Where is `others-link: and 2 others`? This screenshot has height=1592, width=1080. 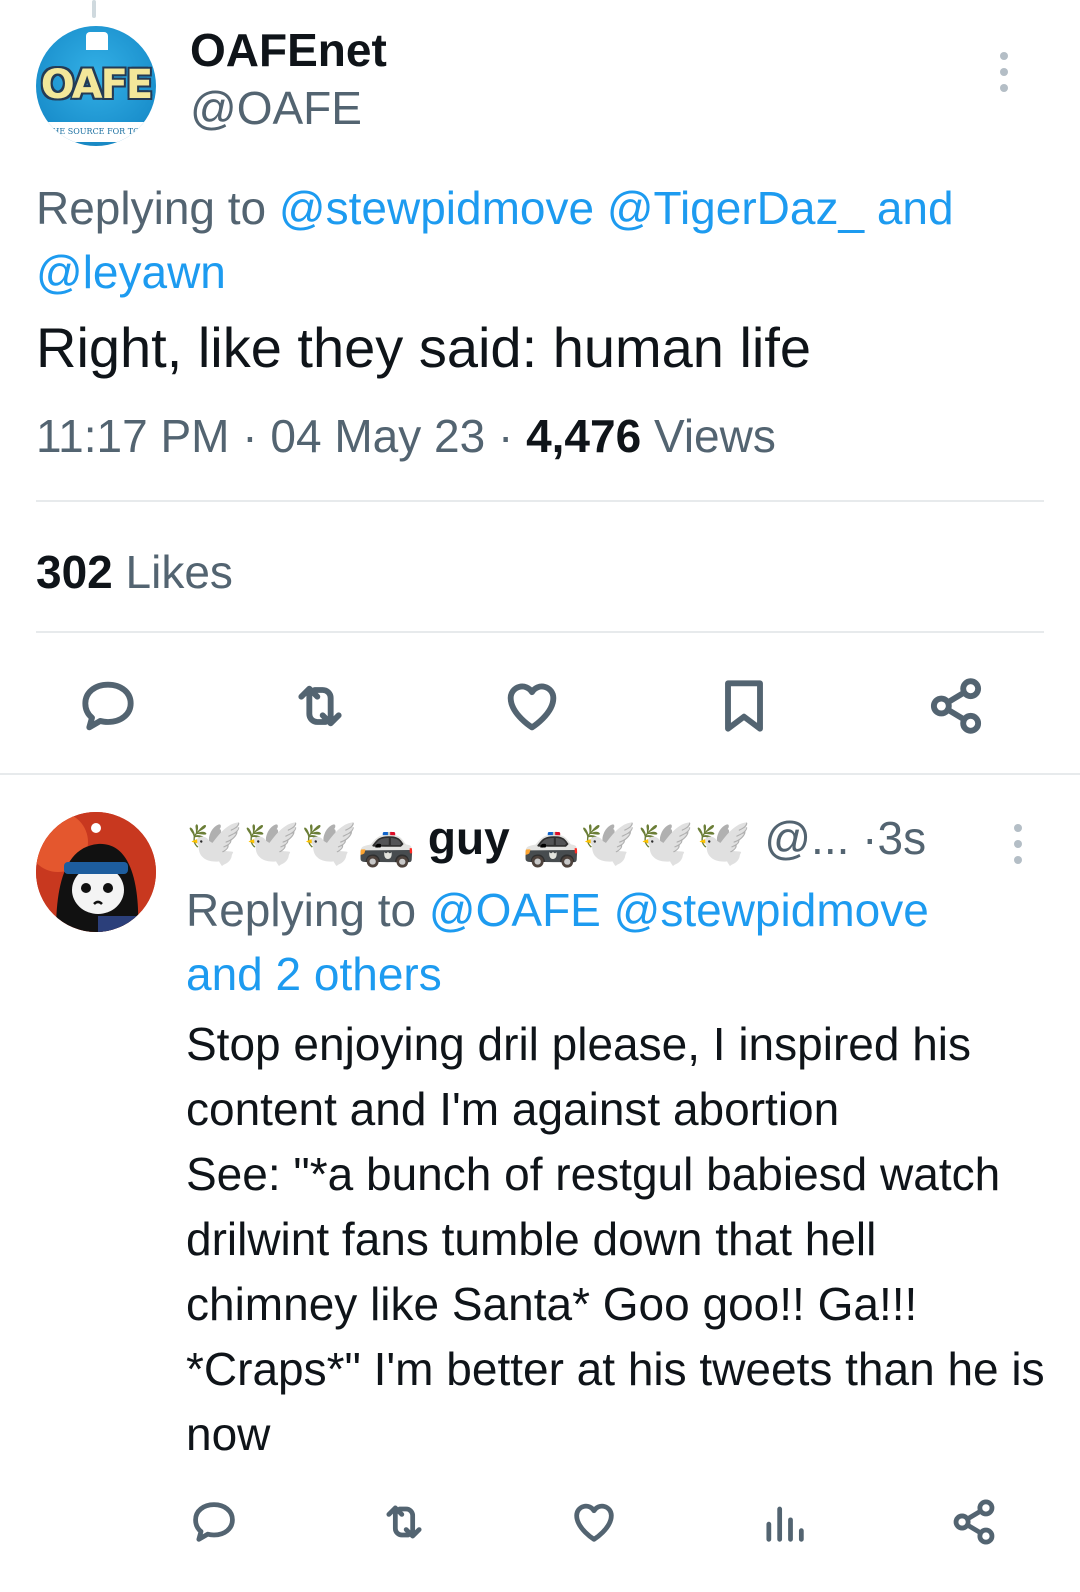
others-link: and 2 others is located at coordinates (314, 974).